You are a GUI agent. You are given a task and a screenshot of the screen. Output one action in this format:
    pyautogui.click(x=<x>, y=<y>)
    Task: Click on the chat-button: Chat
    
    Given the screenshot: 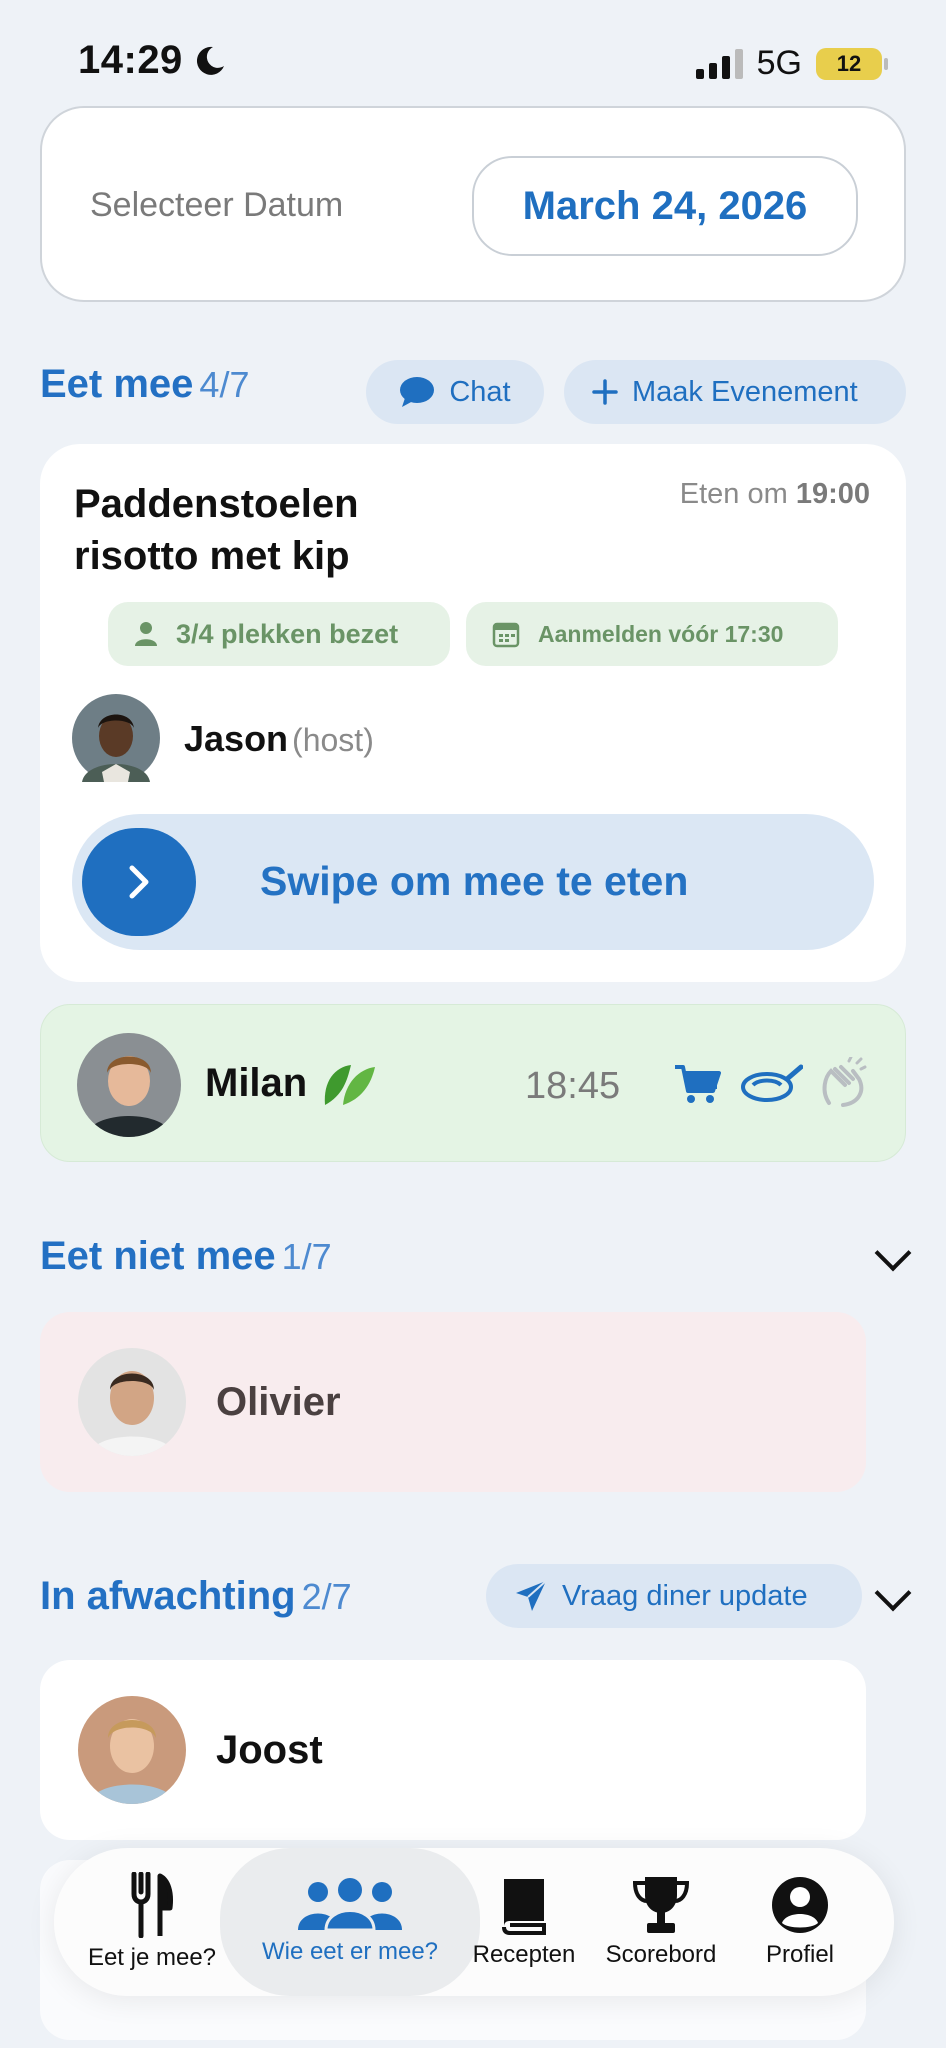 What is the action you would take?
    pyautogui.click(x=455, y=392)
    